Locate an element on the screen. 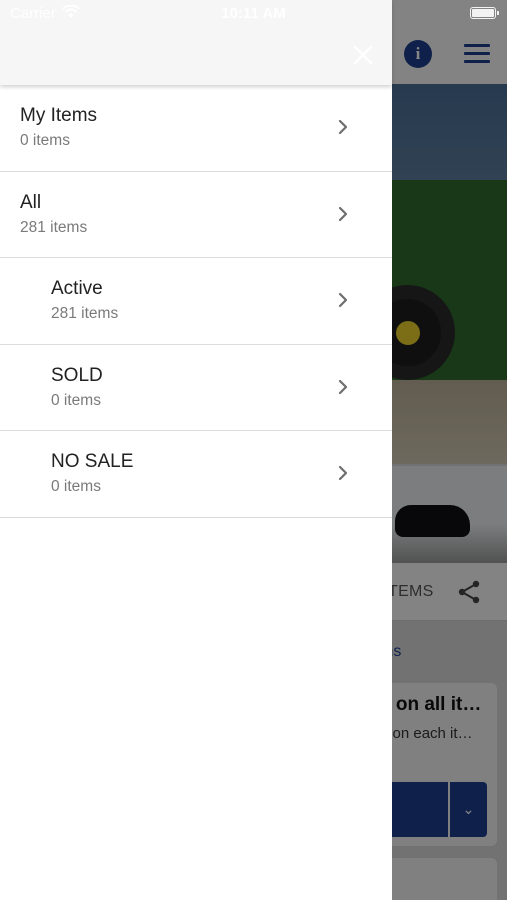 Image resolution: width=507 pixels, height=900 pixels. drawer-item-title: NO SALE is located at coordinates (92, 461).